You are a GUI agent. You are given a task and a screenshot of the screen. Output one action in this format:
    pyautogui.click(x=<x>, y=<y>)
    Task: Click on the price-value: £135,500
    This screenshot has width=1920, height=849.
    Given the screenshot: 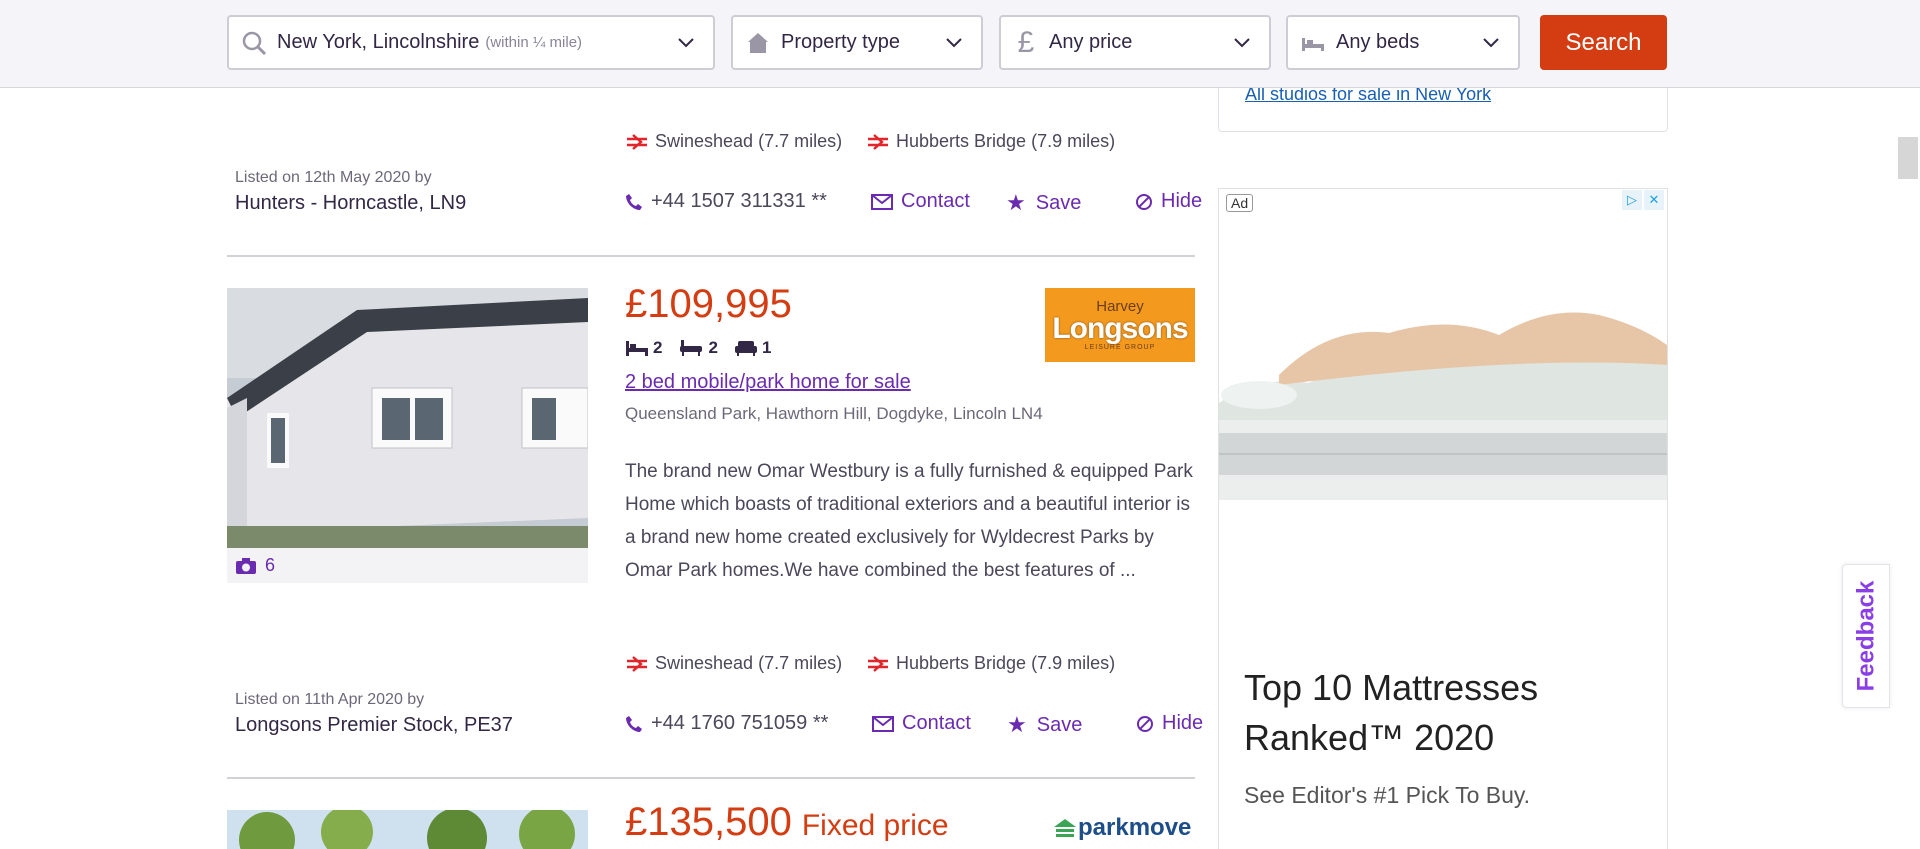 What is the action you would take?
    pyautogui.click(x=708, y=822)
    